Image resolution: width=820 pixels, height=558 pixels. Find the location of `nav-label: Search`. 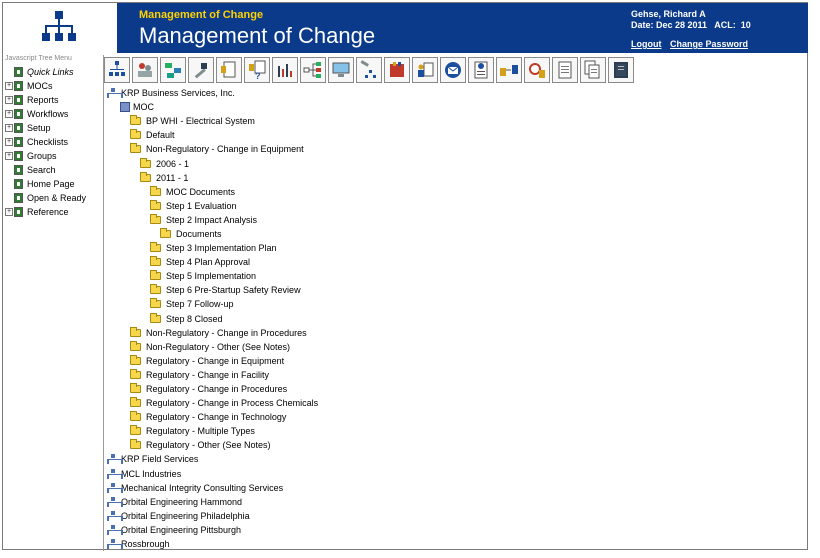

nav-label: Search is located at coordinates (41, 170).